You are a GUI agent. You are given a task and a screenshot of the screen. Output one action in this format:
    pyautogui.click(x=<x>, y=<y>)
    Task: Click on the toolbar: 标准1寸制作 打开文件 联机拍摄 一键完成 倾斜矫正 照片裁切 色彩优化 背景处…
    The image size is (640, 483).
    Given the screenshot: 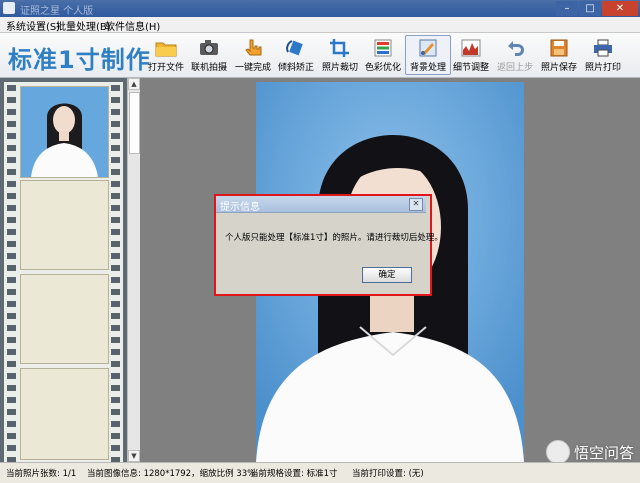 What is the action you would take?
    pyautogui.click(x=320, y=55)
    